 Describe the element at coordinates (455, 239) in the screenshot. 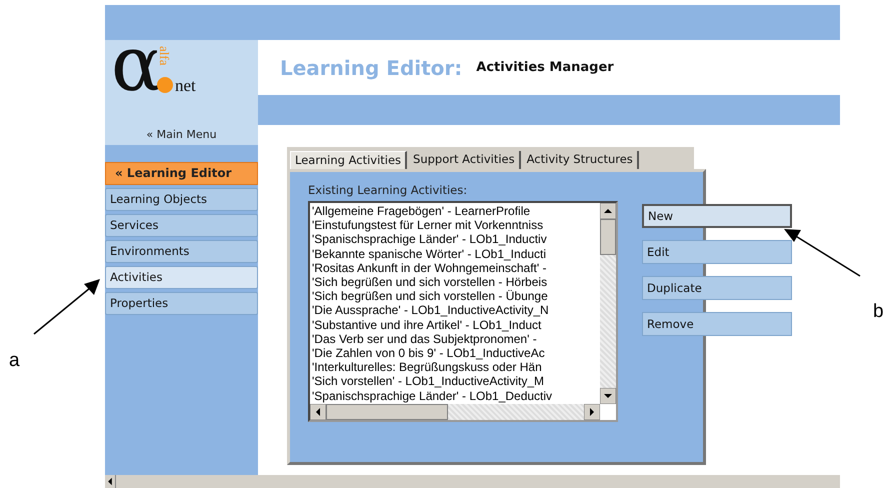

I see `list-item: 'Spanischsprachige Länder' - LOb1_Inductiv` at that location.